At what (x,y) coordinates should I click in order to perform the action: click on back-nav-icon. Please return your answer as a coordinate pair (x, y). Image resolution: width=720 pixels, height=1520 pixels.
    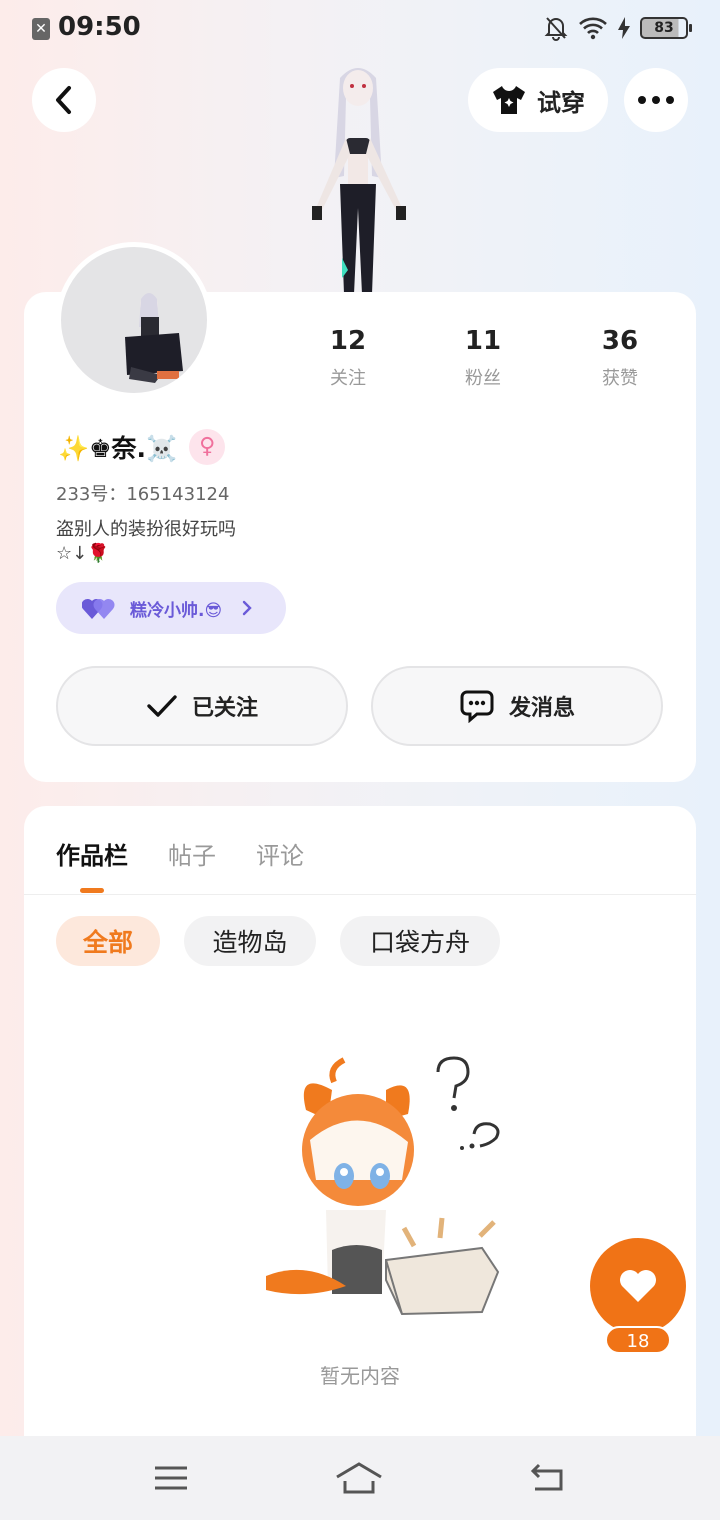
    Looking at the image, I should click on (548, 1478).